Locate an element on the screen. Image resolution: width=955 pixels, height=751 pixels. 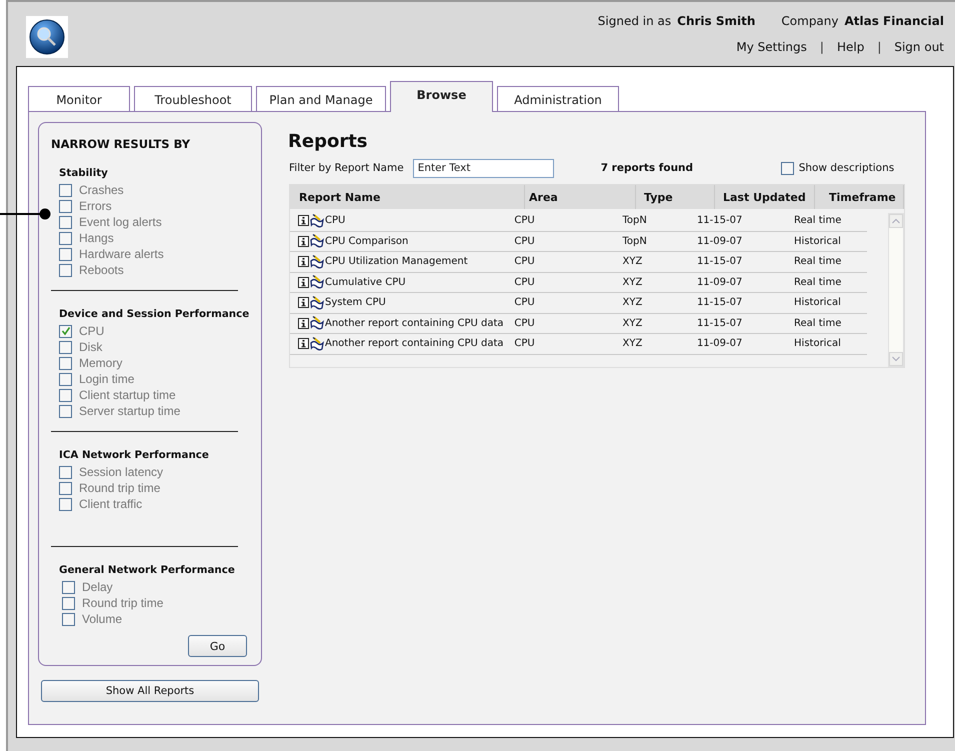
tab: Troubleshoot is located at coordinates (193, 98).